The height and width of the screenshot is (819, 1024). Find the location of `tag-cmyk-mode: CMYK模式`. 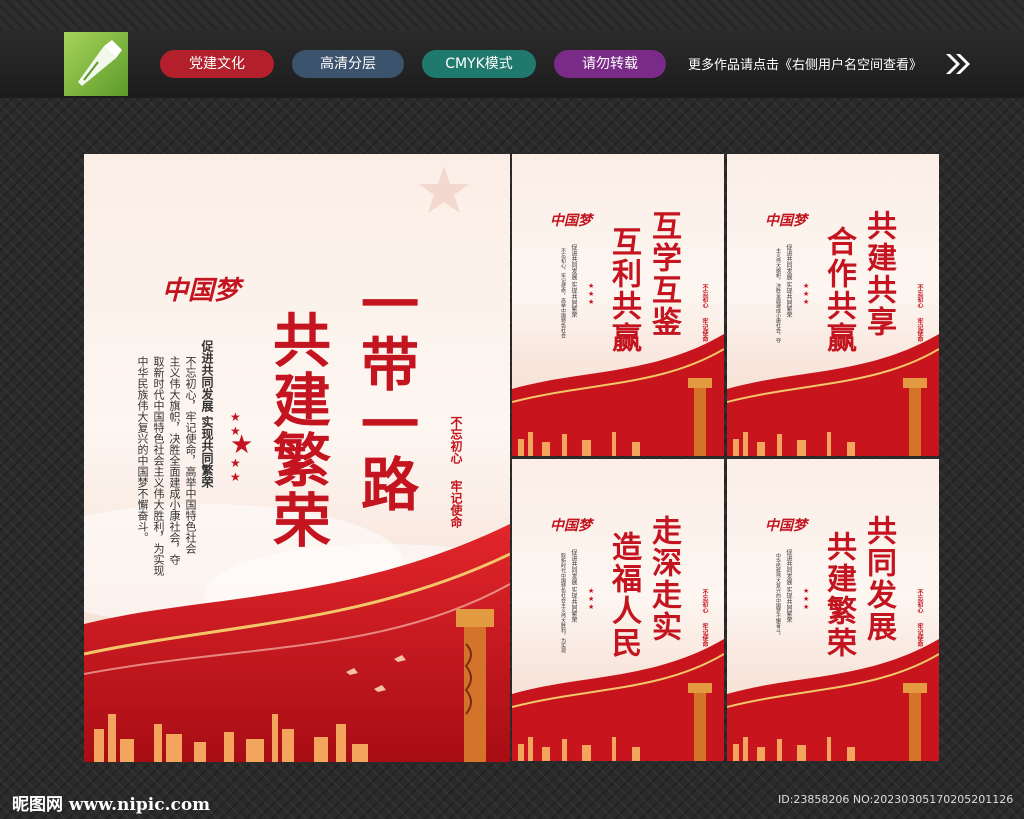

tag-cmyk-mode: CMYK模式 is located at coordinates (479, 64).